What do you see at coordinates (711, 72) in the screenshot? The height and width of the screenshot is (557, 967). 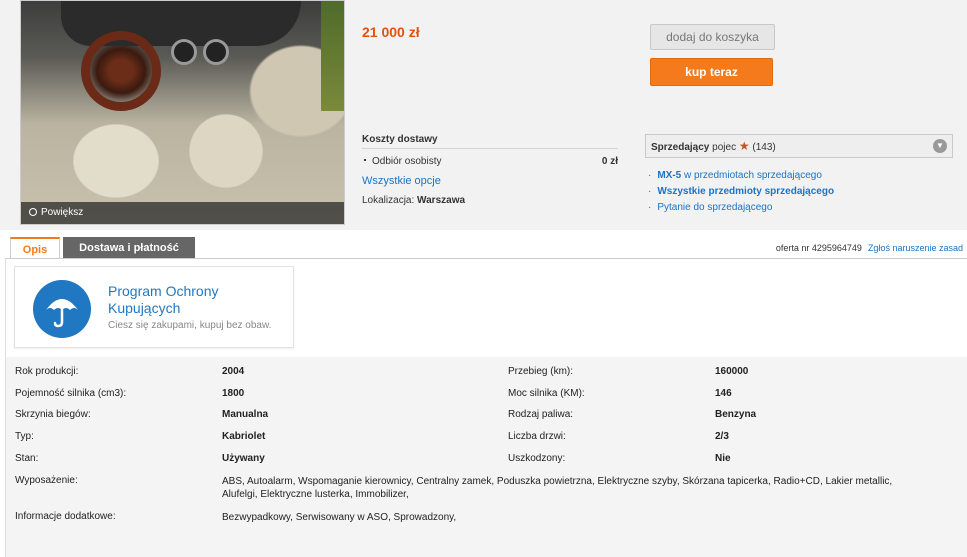 I see `buy-now-button: kup teraz` at bounding box center [711, 72].